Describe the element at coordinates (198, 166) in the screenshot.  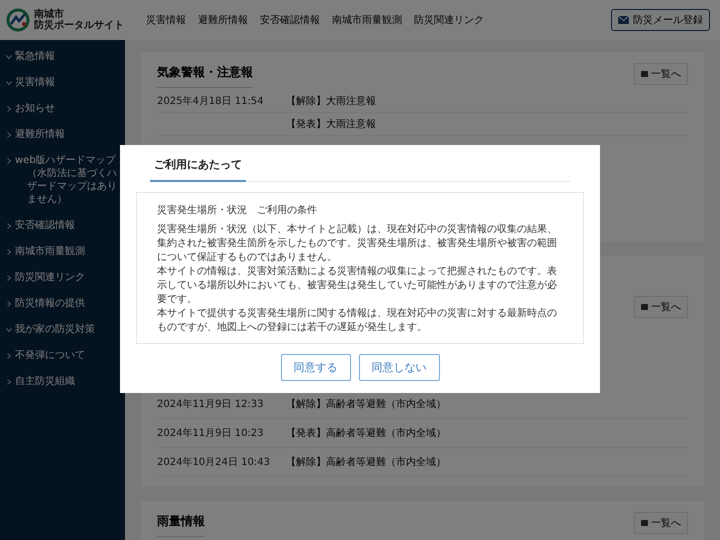
I see `modal-title: ご利用にあたって` at that location.